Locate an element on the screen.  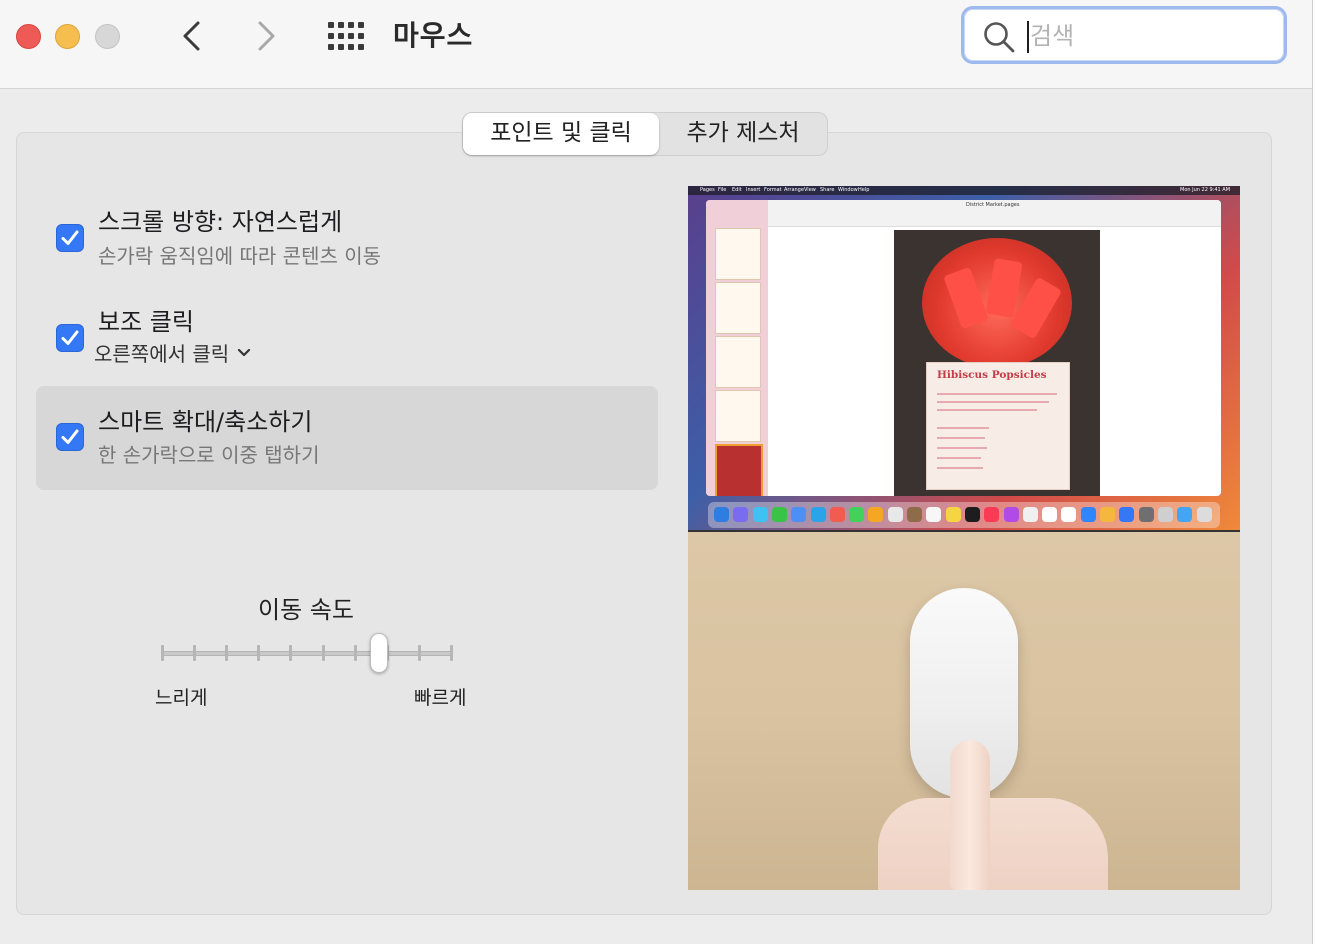
minimize-window-button is located at coordinates (67, 36).